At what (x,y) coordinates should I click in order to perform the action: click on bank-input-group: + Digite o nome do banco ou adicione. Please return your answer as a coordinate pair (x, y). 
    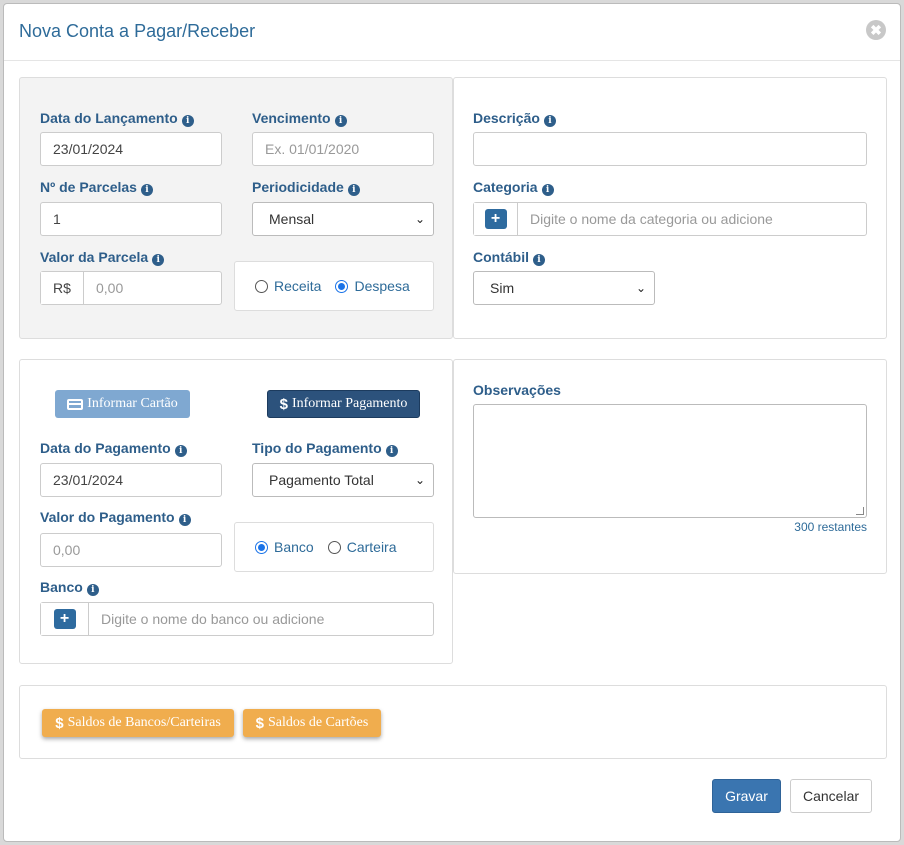
    Looking at the image, I should click on (237, 619).